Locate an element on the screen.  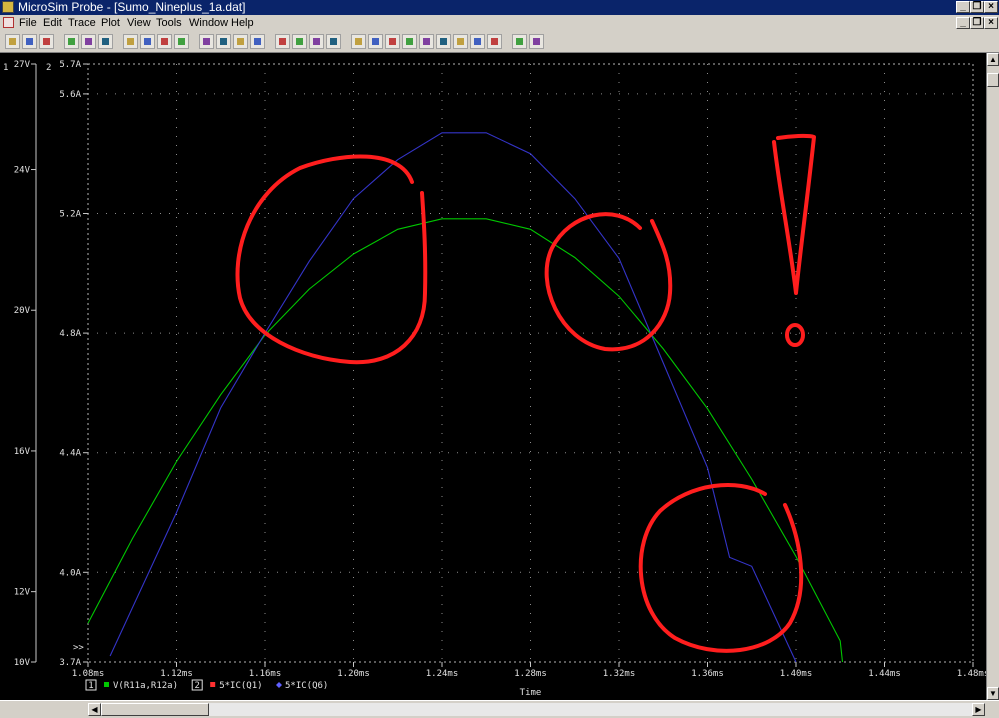
menu-window: Window is located at coordinates (208, 23).